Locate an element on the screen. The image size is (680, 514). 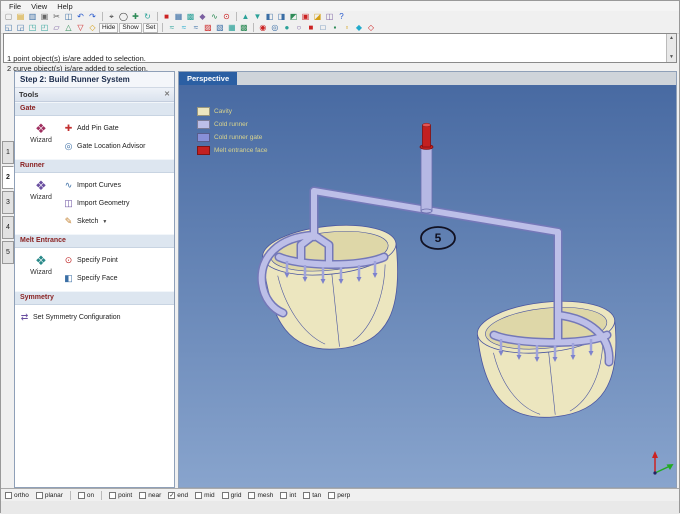
shade-left-icon: ◧ is located at coordinates (269, 17).